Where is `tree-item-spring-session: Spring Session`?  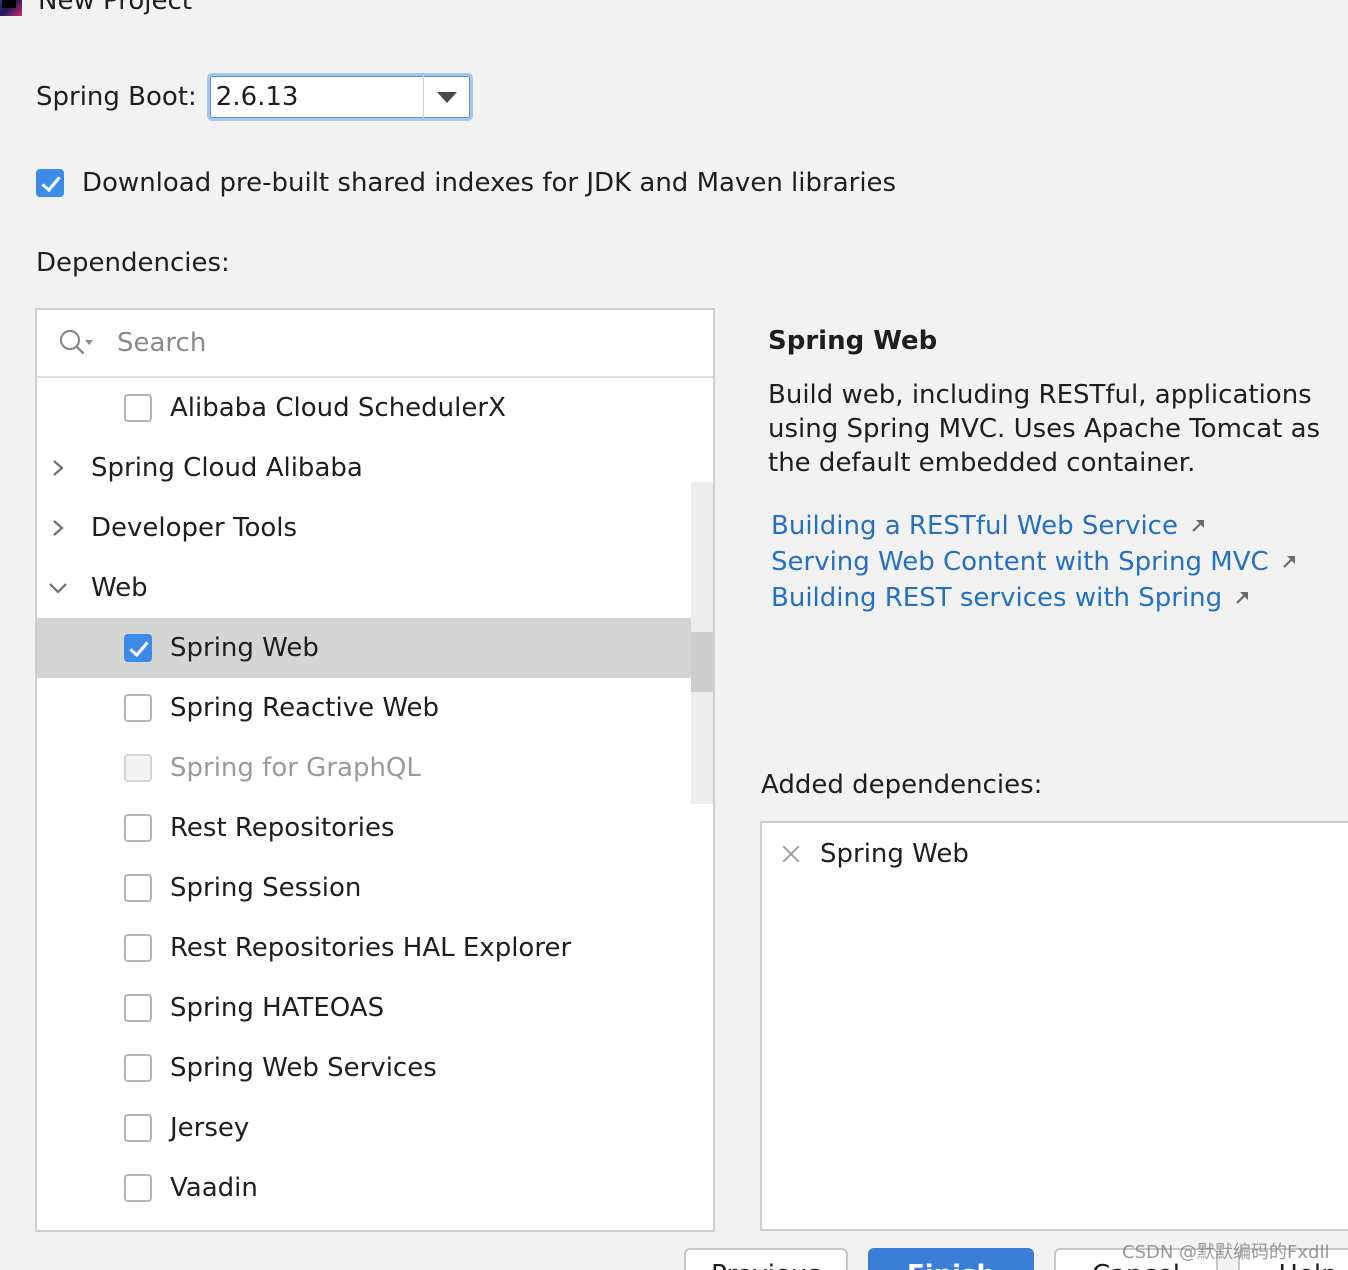
tree-item-spring-session: Spring Session is located at coordinates (375, 888).